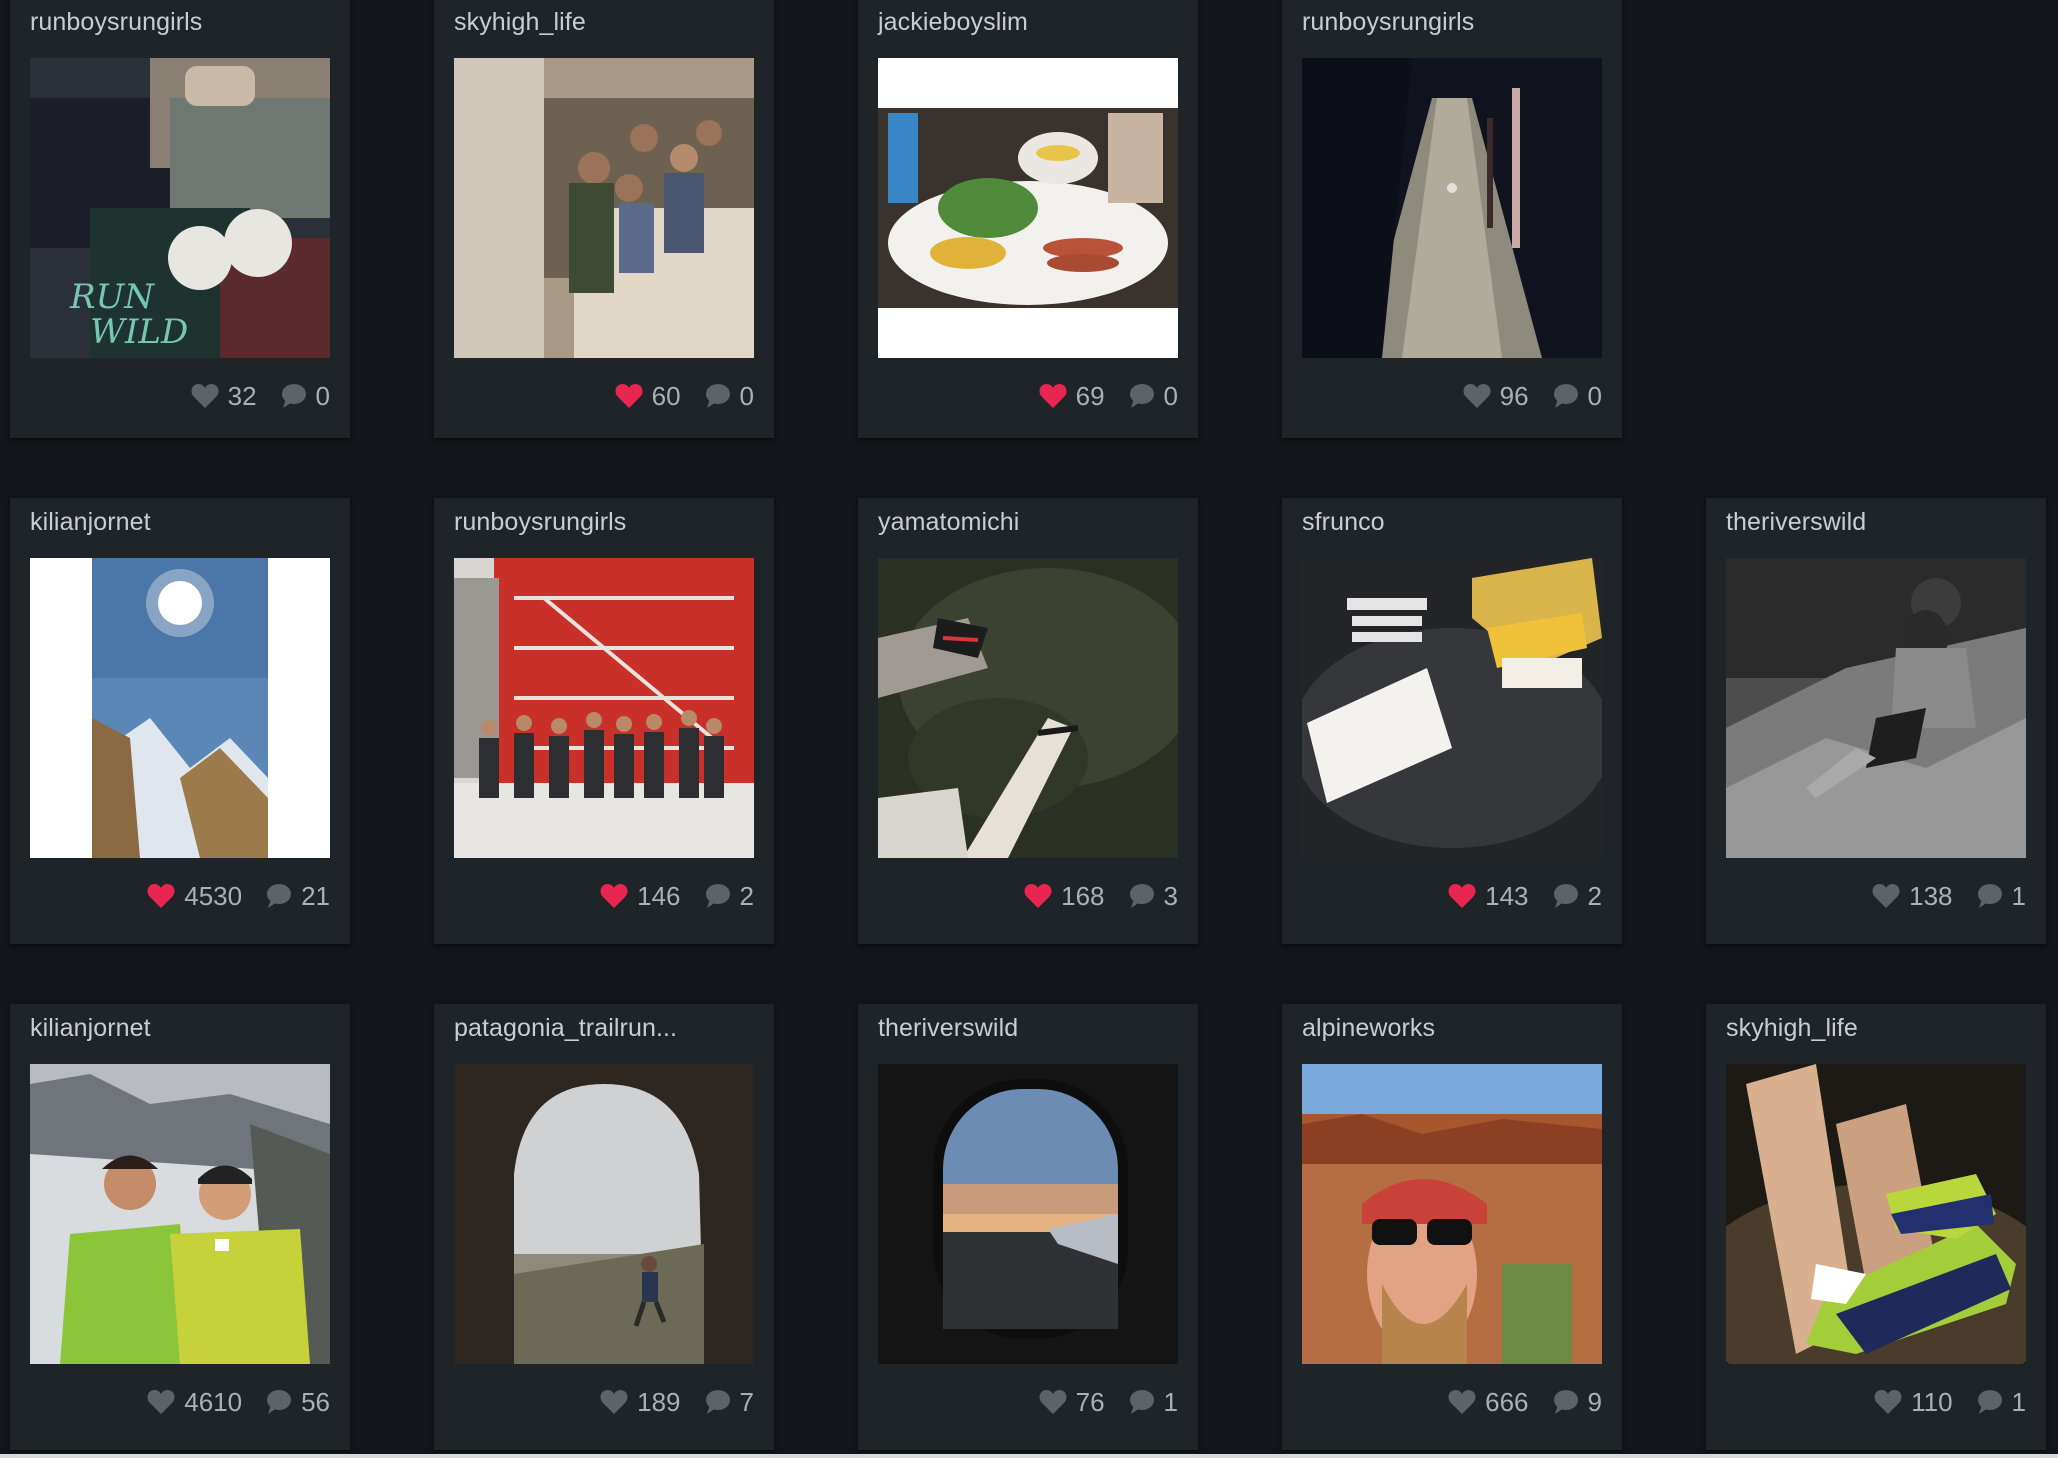 The height and width of the screenshot is (1458, 2058). Describe the element at coordinates (948, 522) in the screenshot. I see `username: yamatomichi` at that location.